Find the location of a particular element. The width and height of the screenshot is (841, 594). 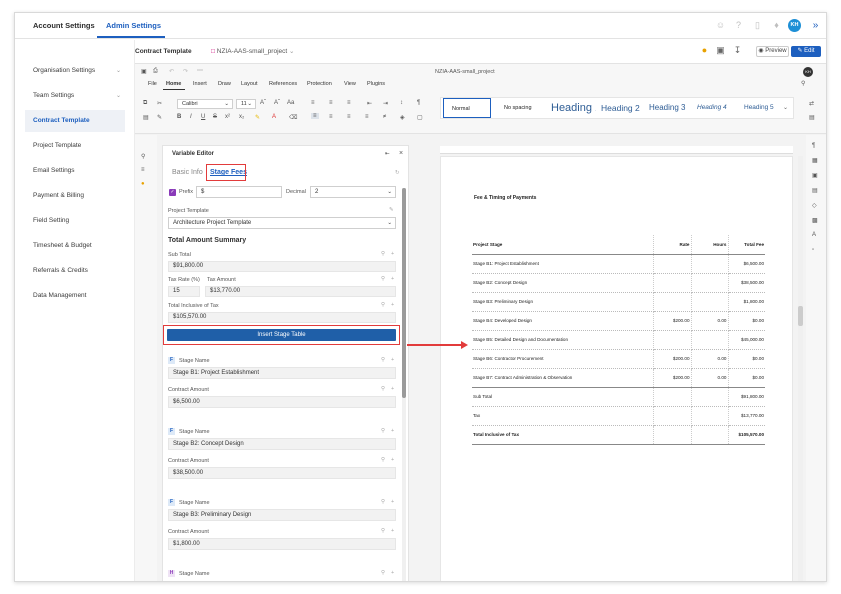

copy-icon: ⧉ is located at coordinates (145, 103).